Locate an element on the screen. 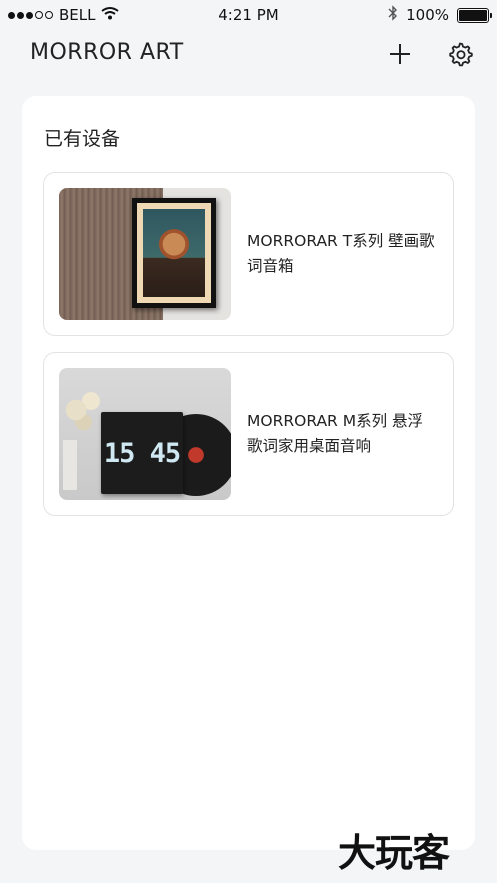 This screenshot has width=497, height=883. clock-display-text: 15 45 is located at coordinates (142, 453).